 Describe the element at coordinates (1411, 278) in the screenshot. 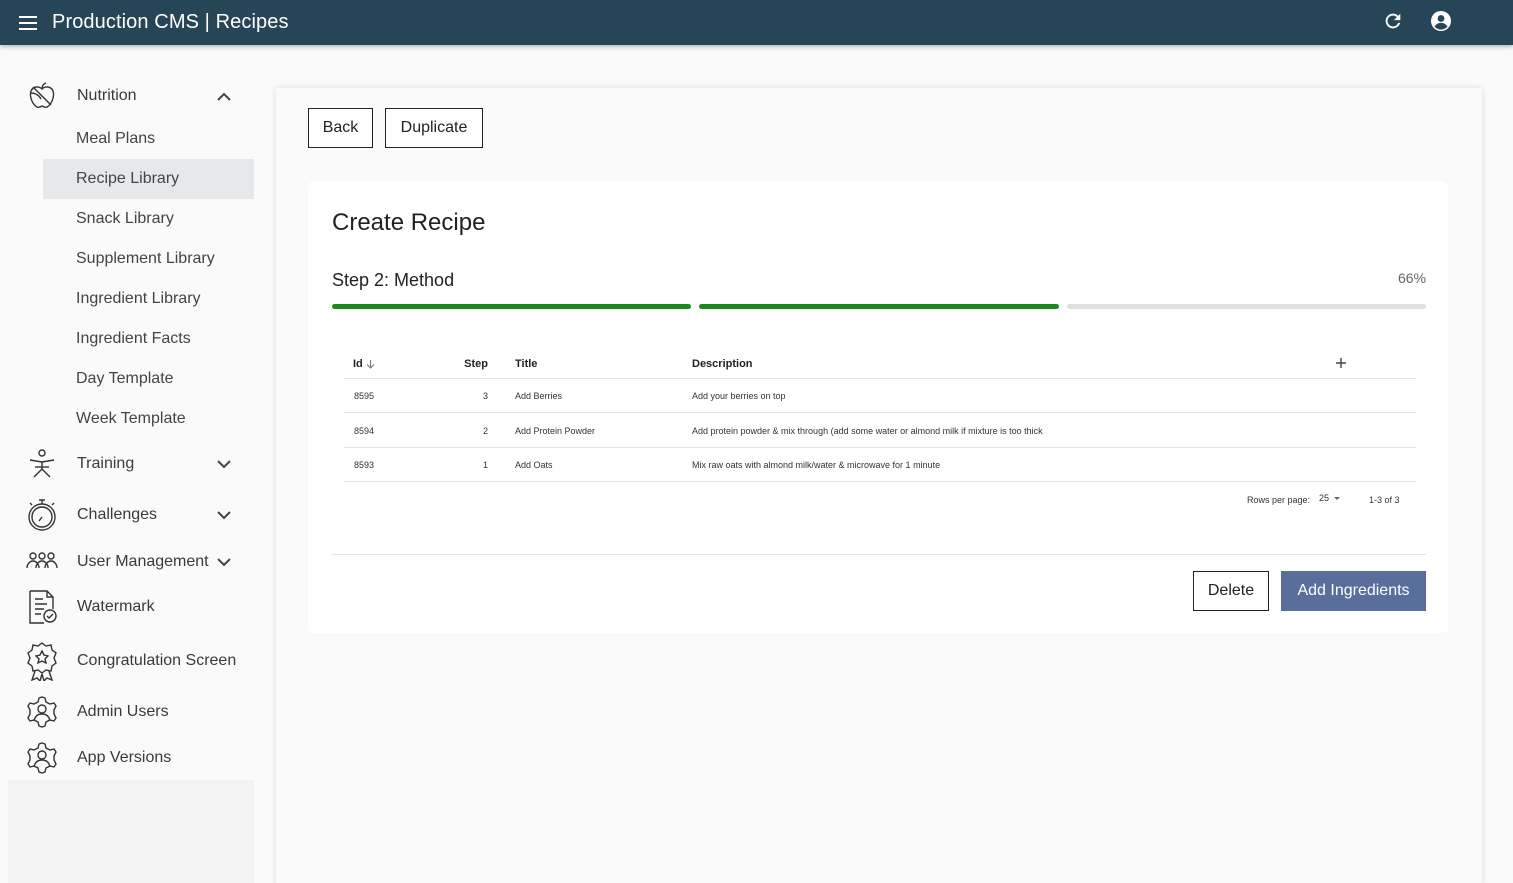

I see `progress-percent: 66%` at that location.